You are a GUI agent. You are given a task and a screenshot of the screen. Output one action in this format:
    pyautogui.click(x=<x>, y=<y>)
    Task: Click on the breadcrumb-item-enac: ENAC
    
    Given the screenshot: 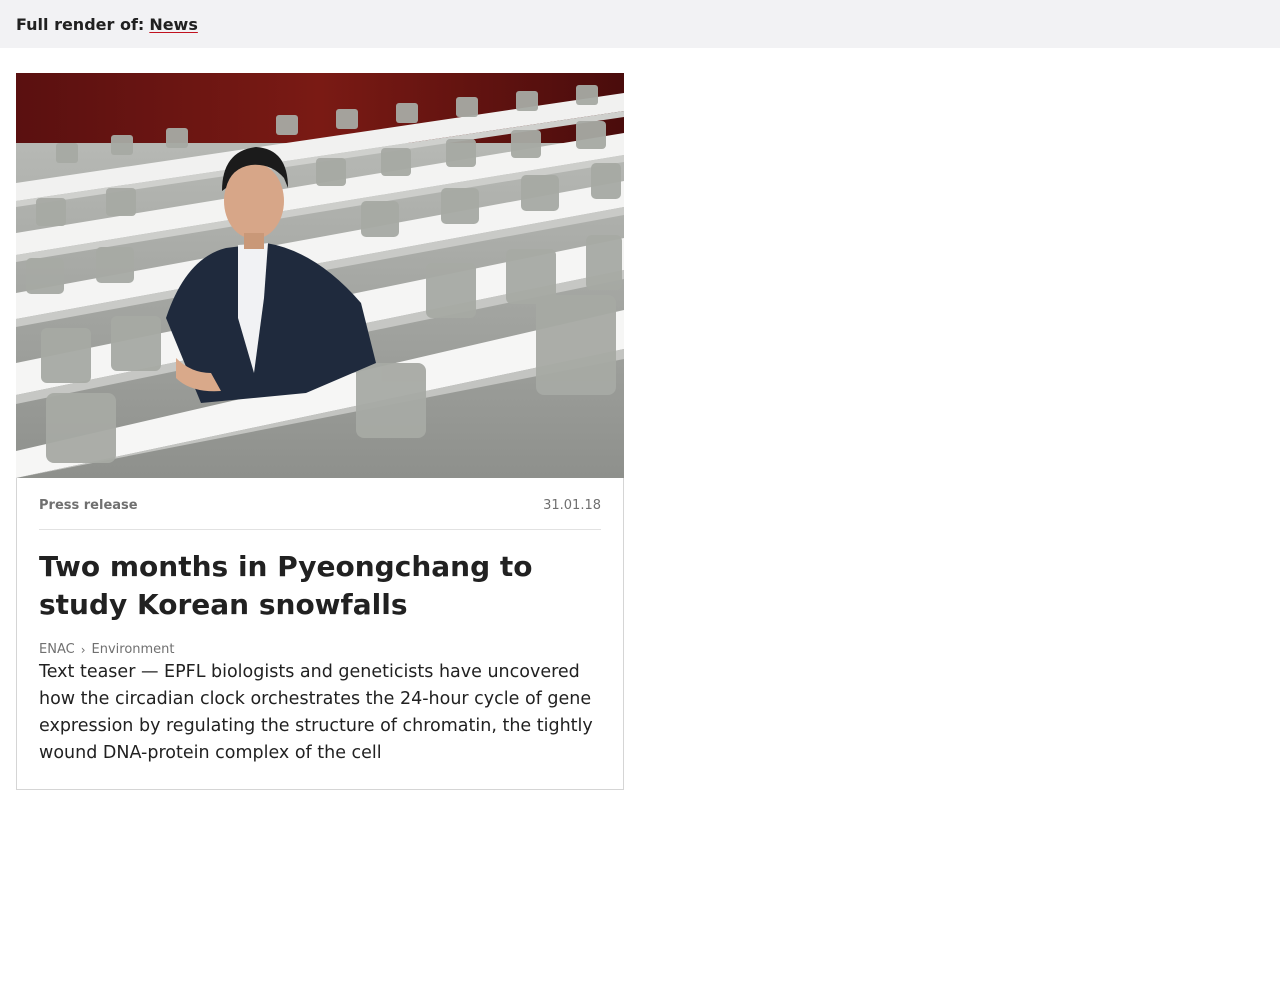 What is the action you would take?
    pyautogui.click(x=57, y=649)
    